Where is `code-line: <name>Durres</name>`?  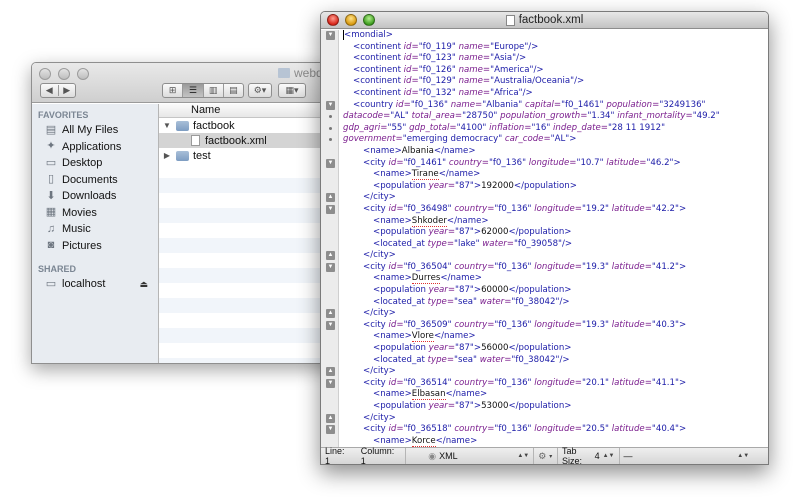 code-line: <name>Durres</name> is located at coordinates (555, 279).